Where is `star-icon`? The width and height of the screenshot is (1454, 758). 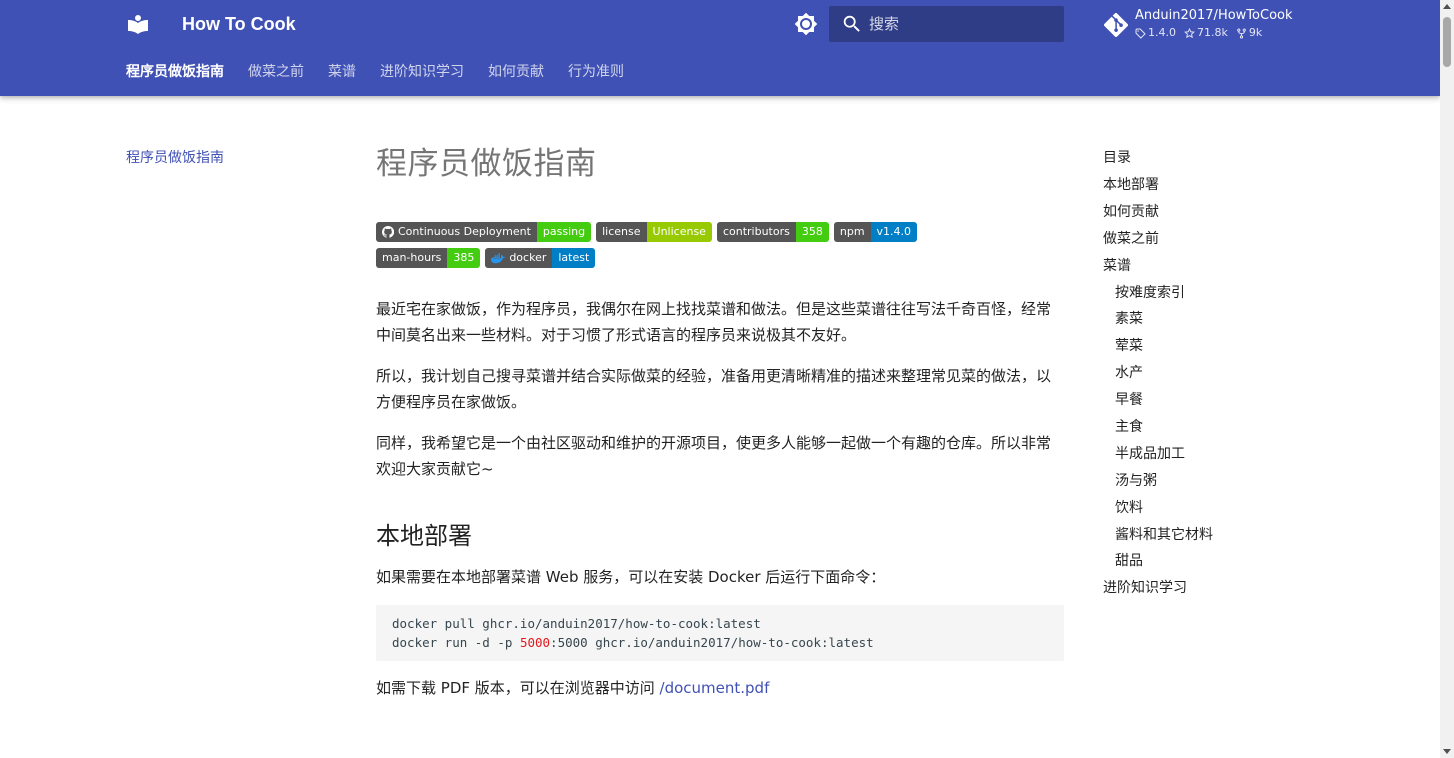
star-icon is located at coordinates (1189, 32).